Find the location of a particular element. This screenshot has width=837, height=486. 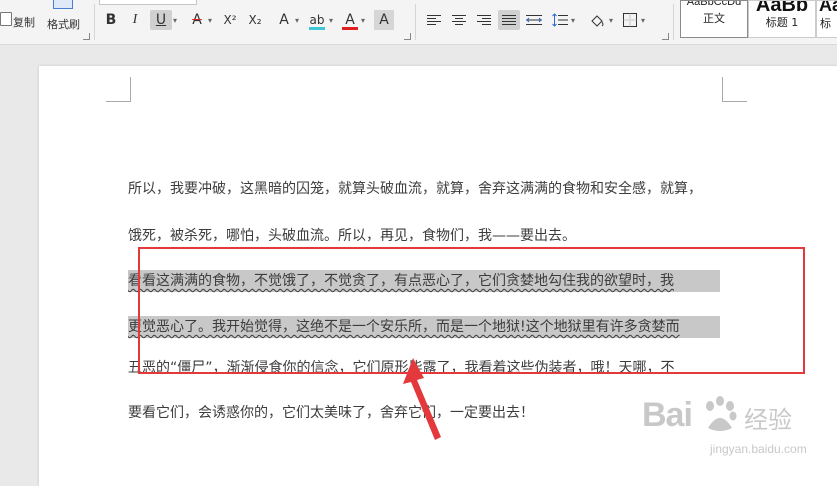

superscript-button: X² is located at coordinates (230, 20).